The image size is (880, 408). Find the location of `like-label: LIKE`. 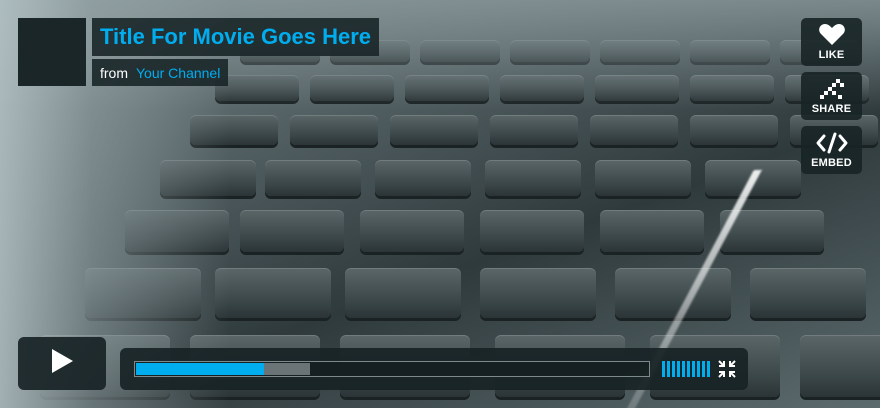

like-label: LIKE is located at coordinates (831, 54).